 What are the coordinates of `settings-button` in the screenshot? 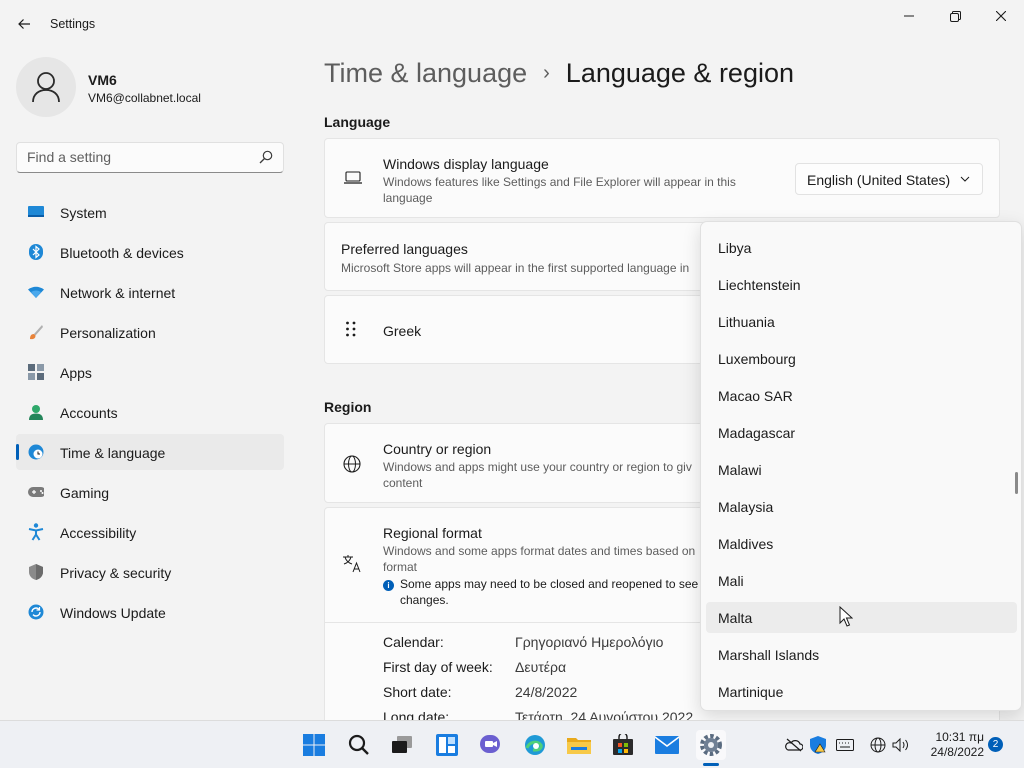 It's located at (711, 745).